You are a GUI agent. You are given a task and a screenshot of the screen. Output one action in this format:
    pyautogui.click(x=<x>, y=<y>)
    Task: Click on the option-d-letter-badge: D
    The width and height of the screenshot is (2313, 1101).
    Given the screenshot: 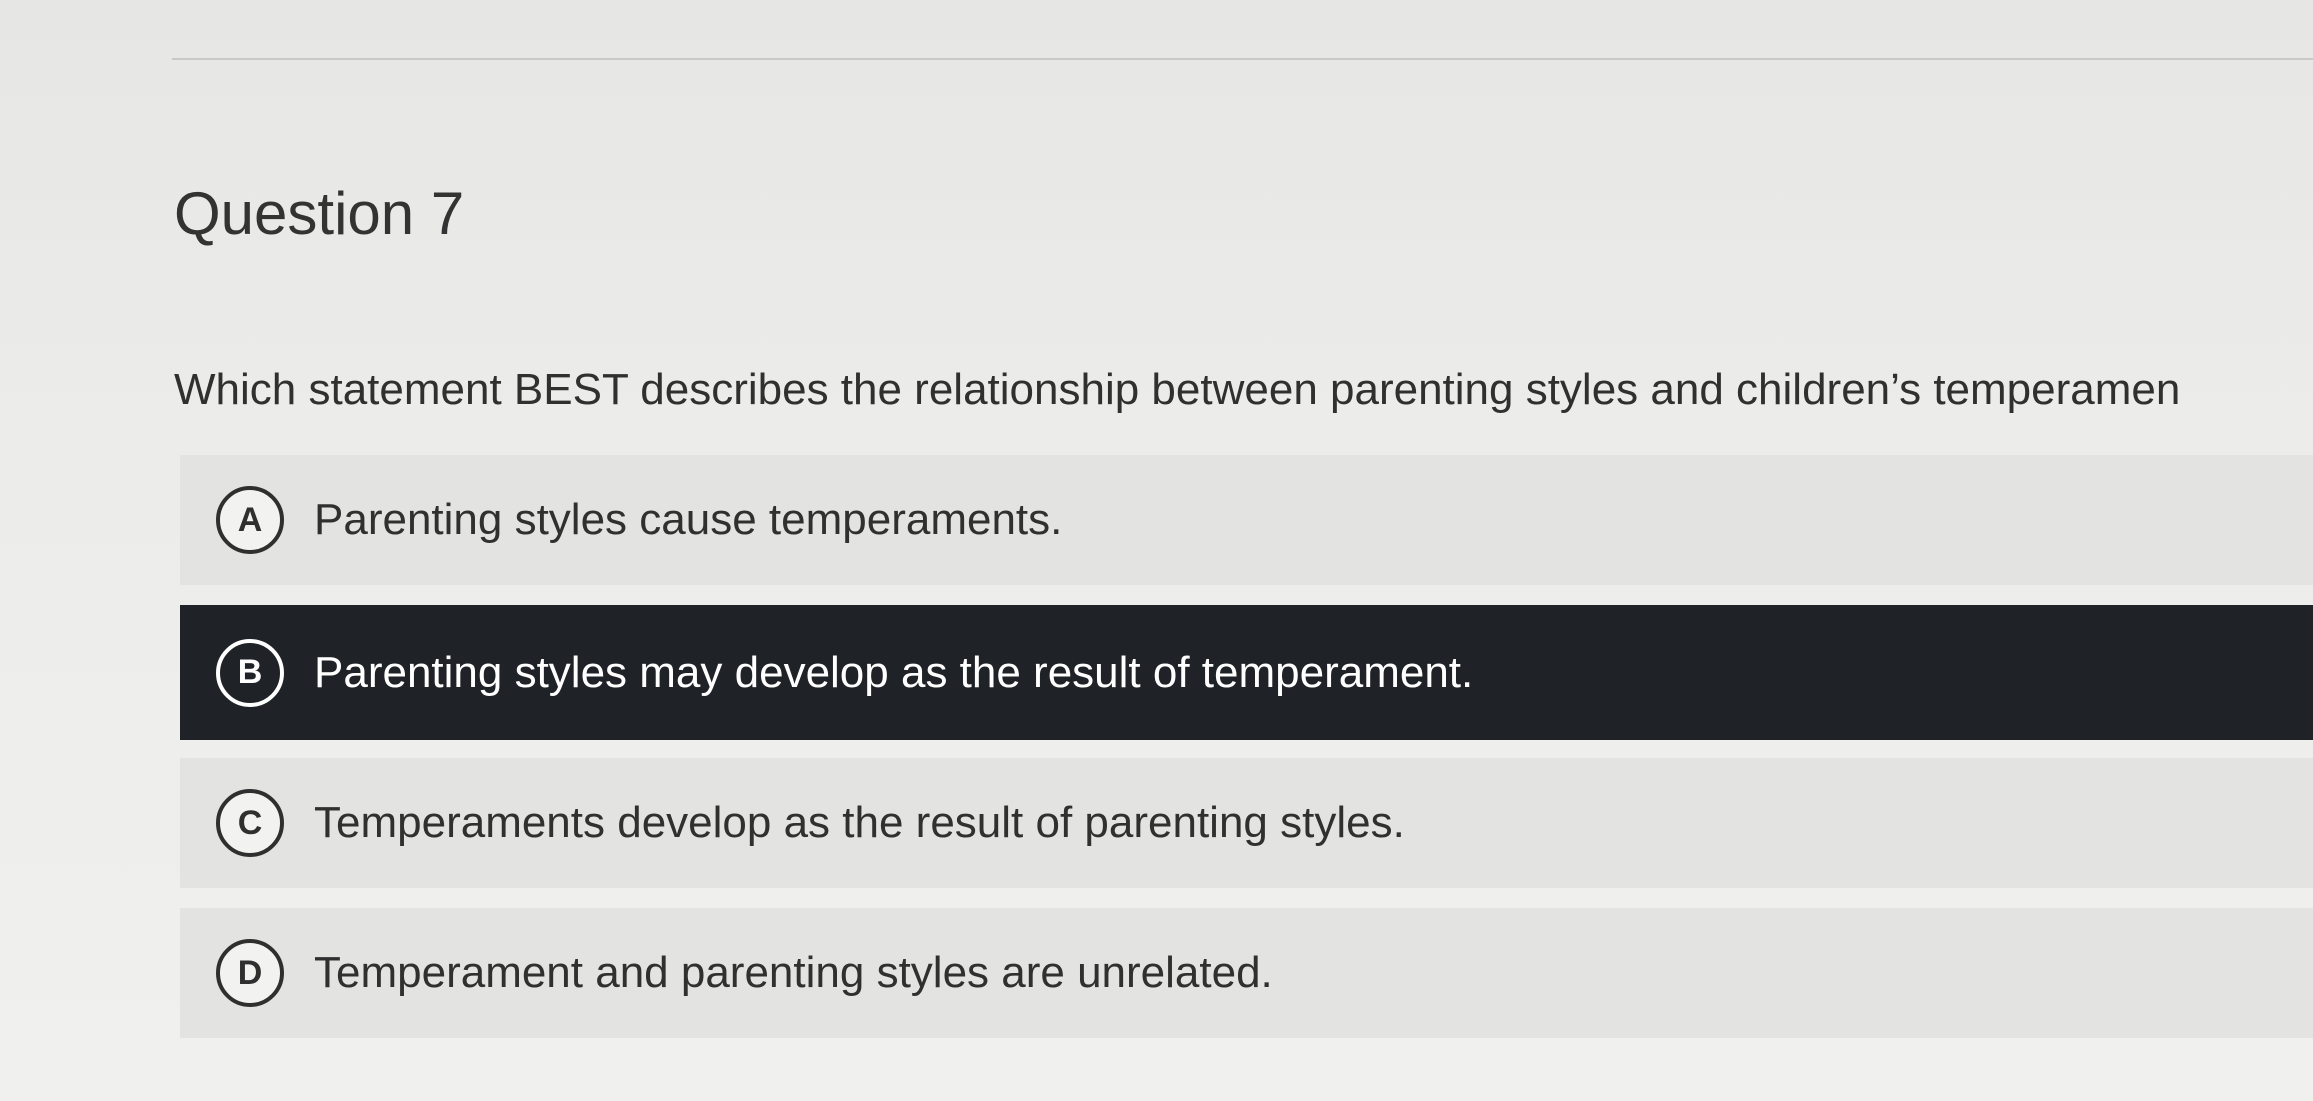 What is the action you would take?
    pyautogui.click(x=250, y=973)
    